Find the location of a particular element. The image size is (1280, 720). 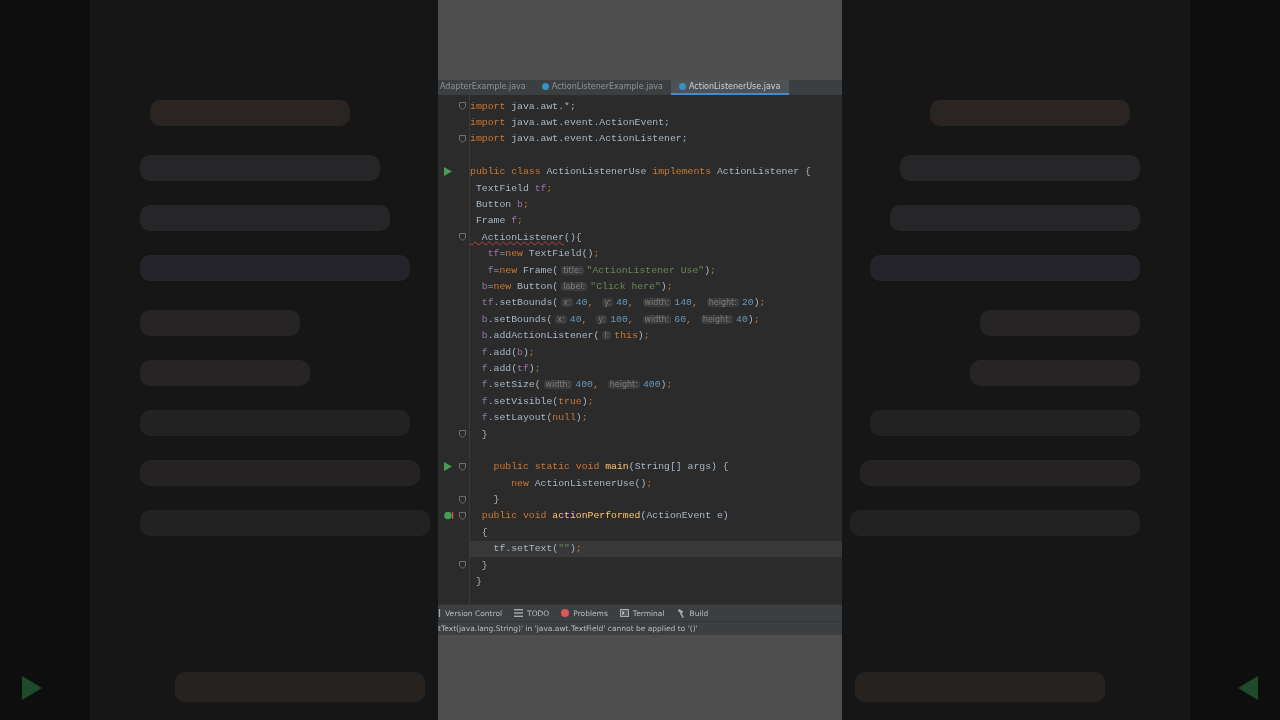

editor-tab: ActionListenerExample.java is located at coordinates (602, 87).